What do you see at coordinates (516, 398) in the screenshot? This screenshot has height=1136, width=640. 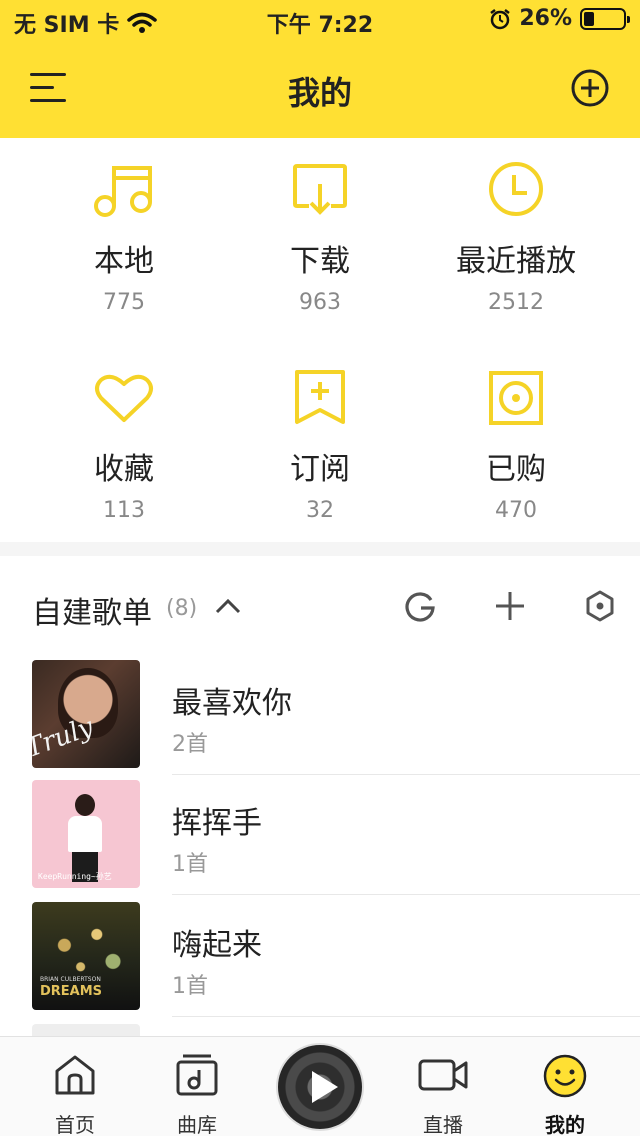 I see `purchased-disc-icon` at bounding box center [516, 398].